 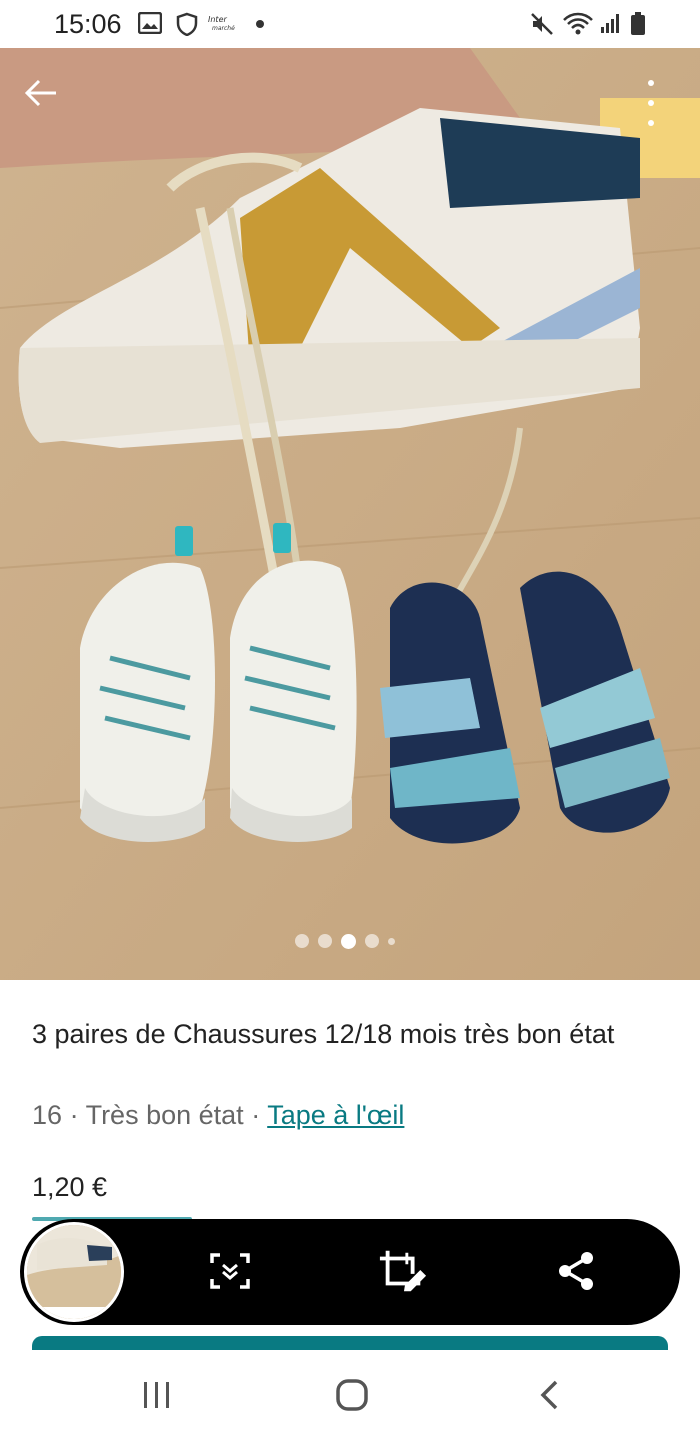 I want to click on back-nav-button, so click(x=549, y=1395).